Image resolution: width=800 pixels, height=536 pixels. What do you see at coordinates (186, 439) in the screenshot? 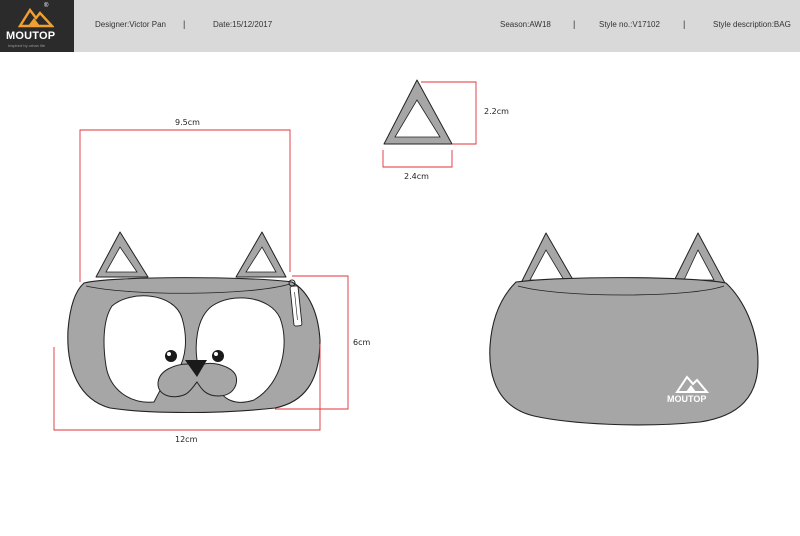
I see `body-width-label: 12cm` at bounding box center [186, 439].